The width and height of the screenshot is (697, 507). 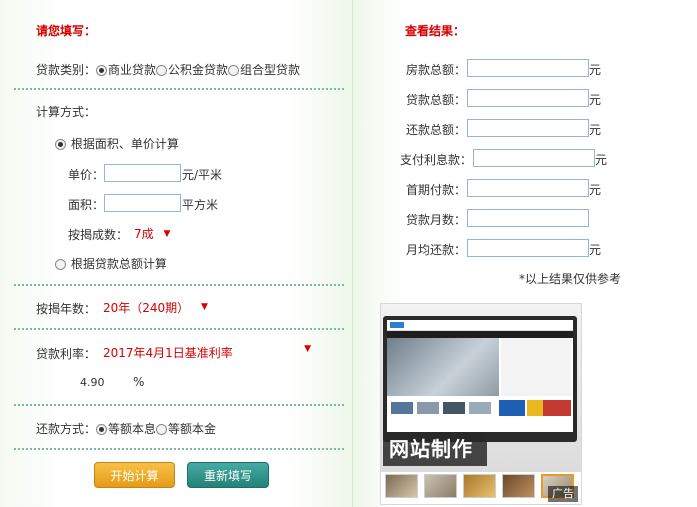 I want to click on calc-by-area-radio, so click(x=60, y=144).